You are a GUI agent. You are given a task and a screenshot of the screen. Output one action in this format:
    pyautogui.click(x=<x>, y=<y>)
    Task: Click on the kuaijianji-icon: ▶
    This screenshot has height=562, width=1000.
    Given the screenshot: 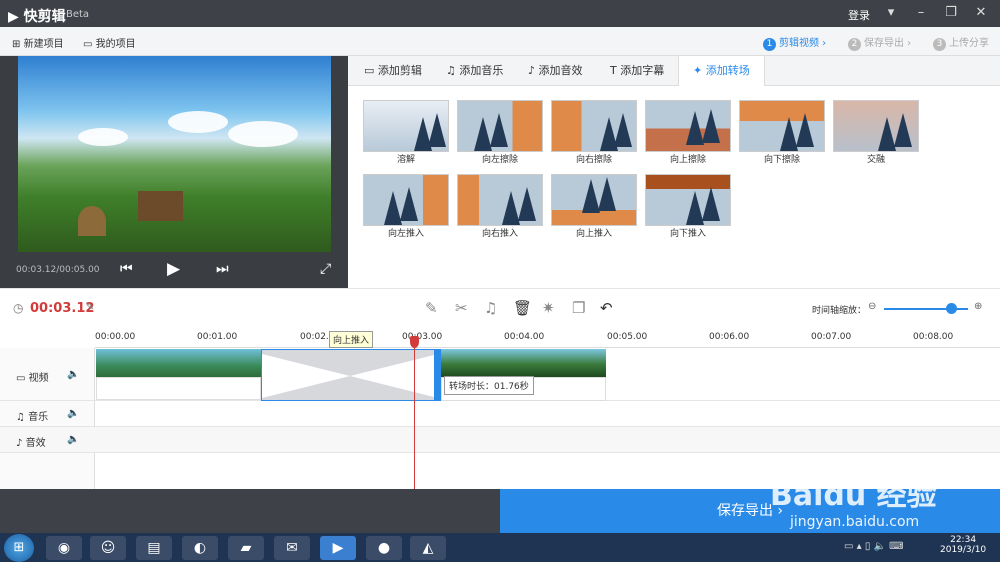 What is the action you would take?
    pyautogui.click(x=338, y=548)
    